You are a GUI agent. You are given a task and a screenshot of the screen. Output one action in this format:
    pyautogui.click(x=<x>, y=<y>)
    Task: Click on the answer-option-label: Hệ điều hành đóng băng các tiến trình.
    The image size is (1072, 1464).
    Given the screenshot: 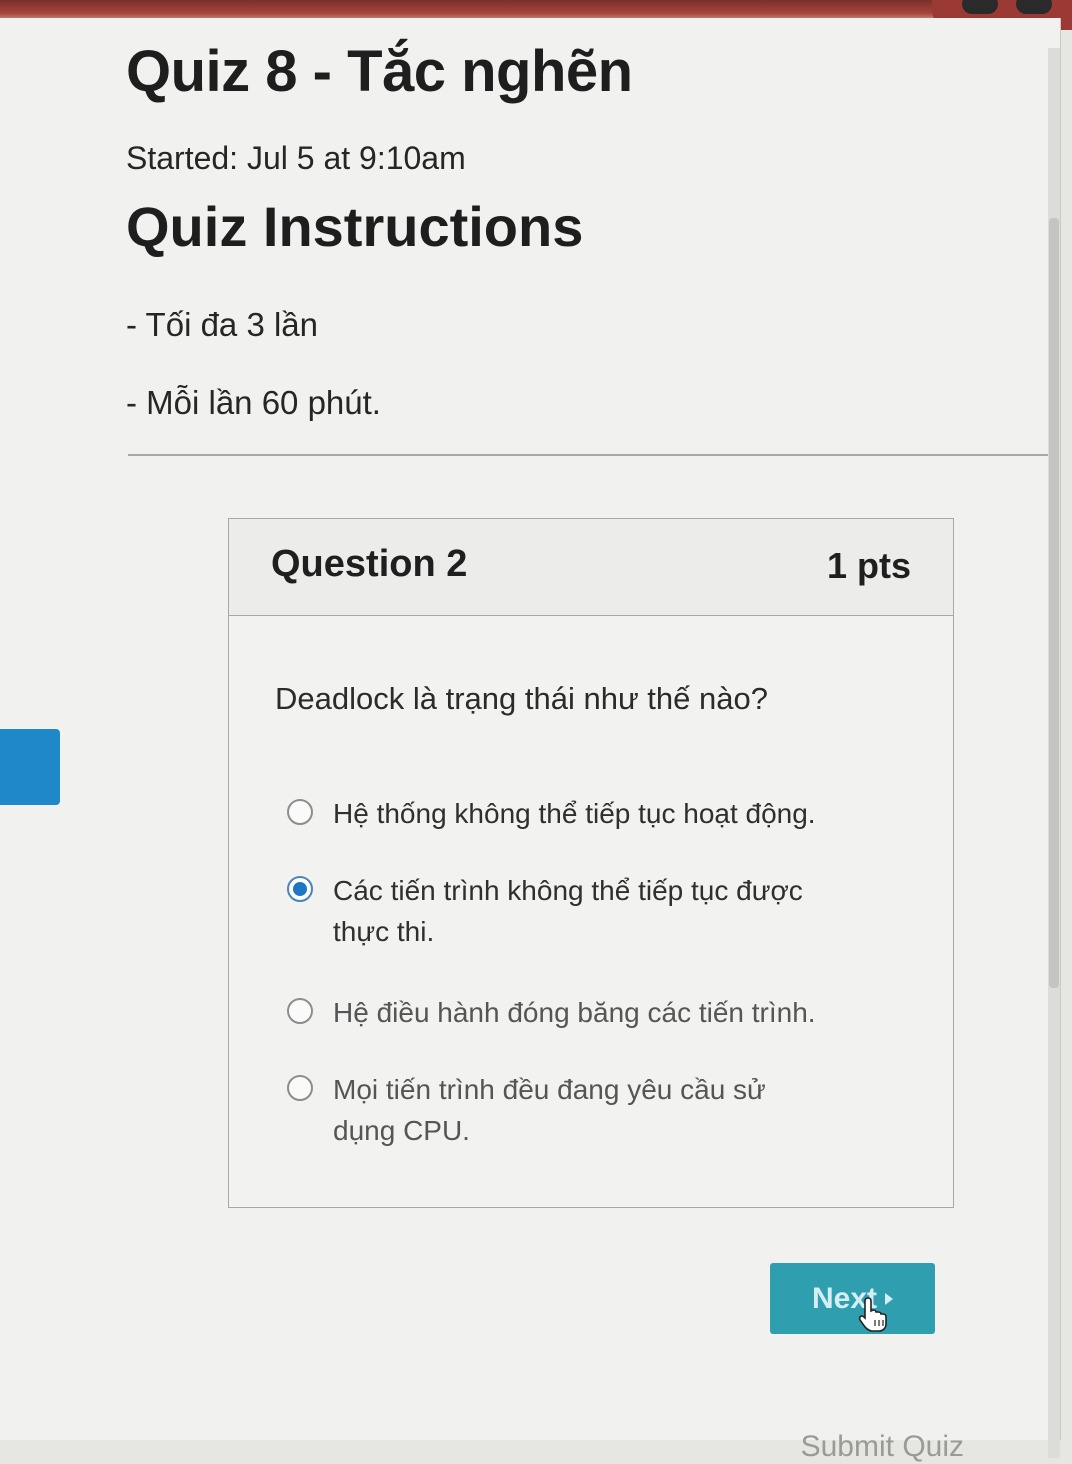 What is the action you would take?
    pyautogui.click(x=574, y=1012)
    